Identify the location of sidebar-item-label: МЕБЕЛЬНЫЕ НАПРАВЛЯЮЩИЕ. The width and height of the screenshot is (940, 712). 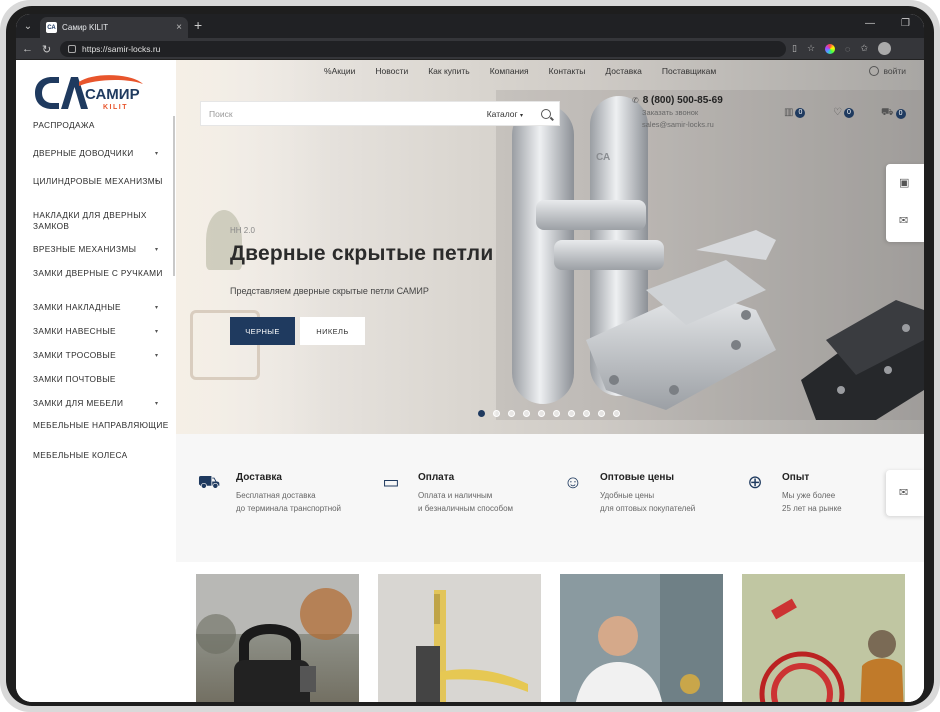
(101, 425).